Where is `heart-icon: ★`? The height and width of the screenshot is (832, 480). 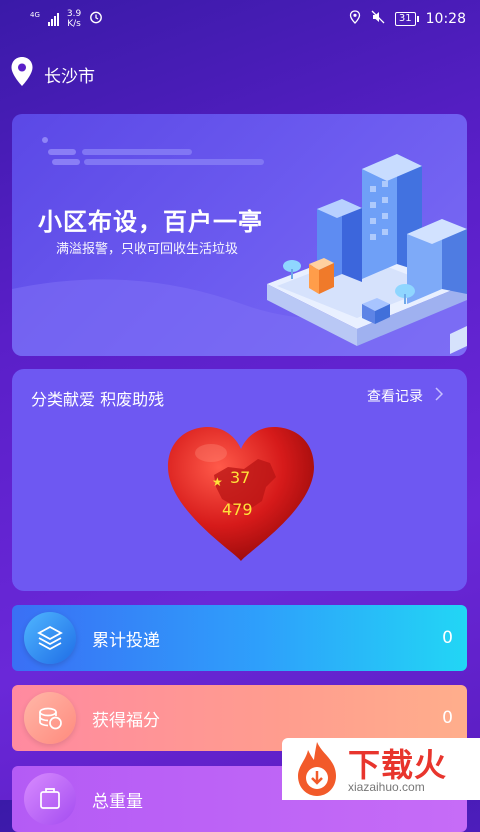 heart-icon: ★ is located at coordinates (241, 494).